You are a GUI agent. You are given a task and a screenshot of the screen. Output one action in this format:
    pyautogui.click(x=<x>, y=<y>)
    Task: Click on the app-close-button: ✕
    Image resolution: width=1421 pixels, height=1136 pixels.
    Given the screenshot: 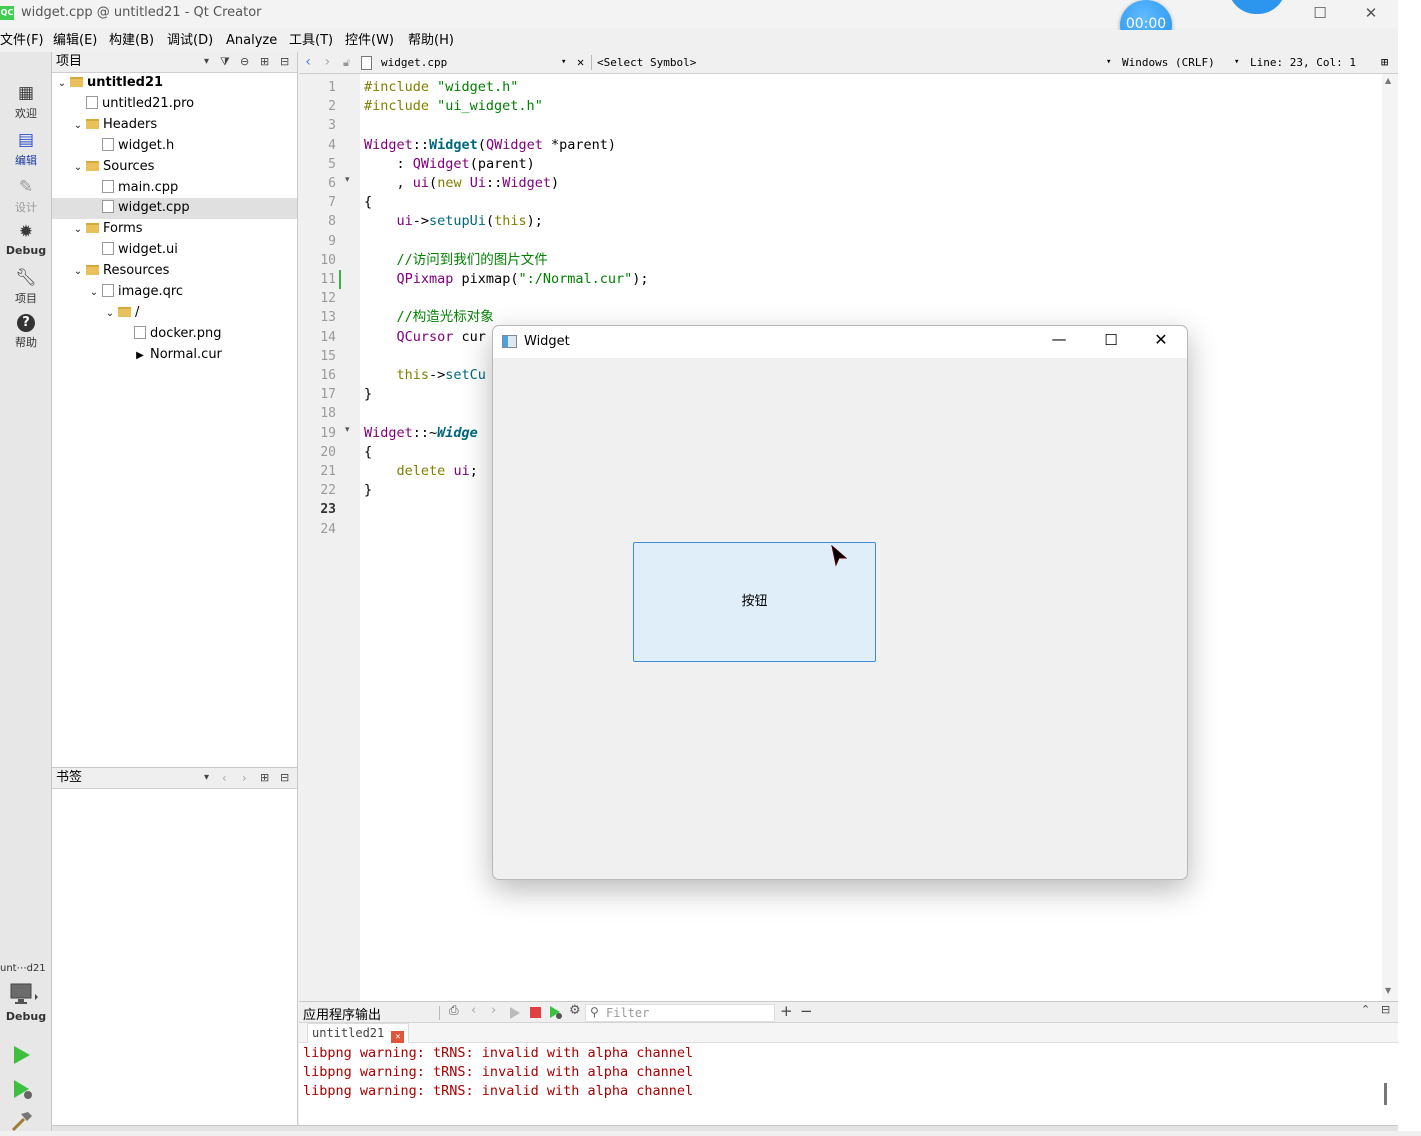 What is the action you would take?
    pyautogui.click(x=1161, y=339)
    